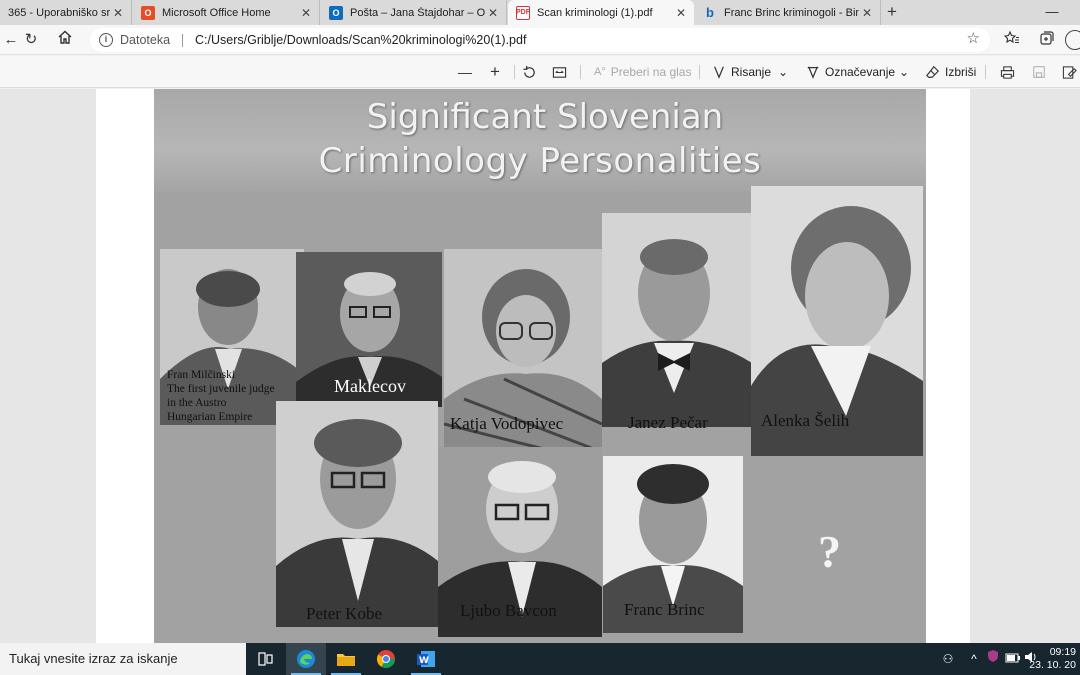  What do you see at coordinates (31, 40) in the screenshot?
I see `refresh-button: ↻` at bounding box center [31, 40].